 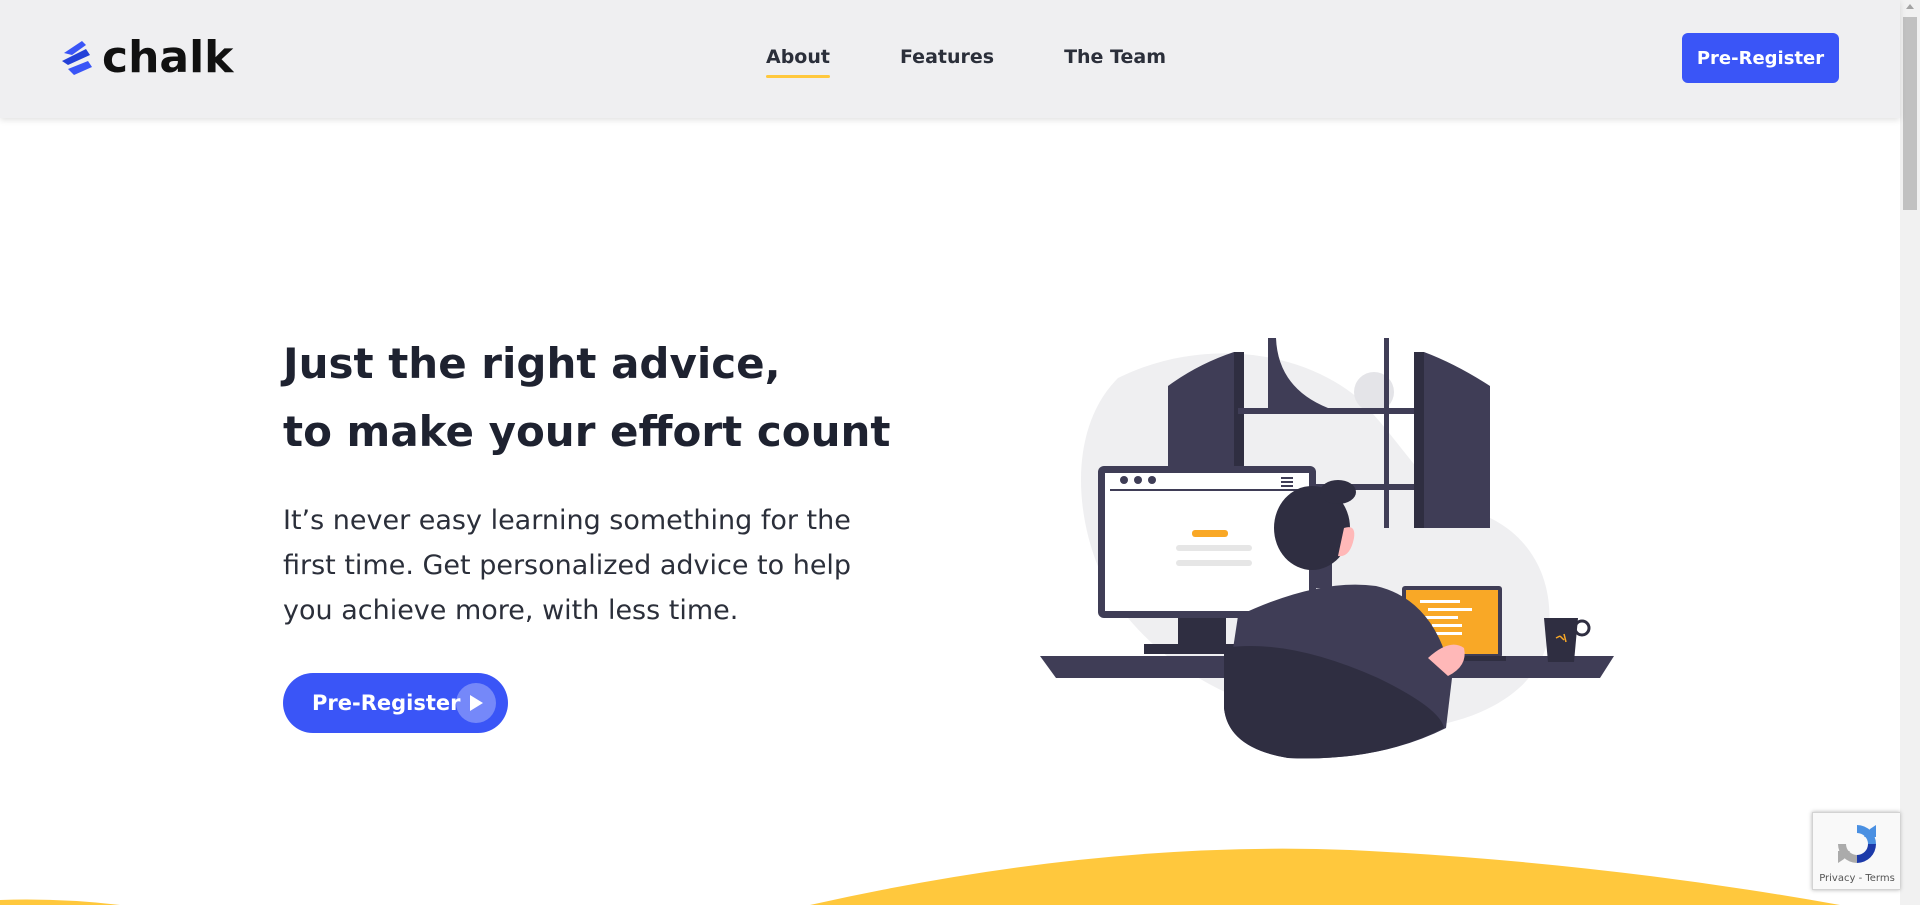 What do you see at coordinates (798, 62) in the screenshot?
I see `nav-link-about: About` at bounding box center [798, 62].